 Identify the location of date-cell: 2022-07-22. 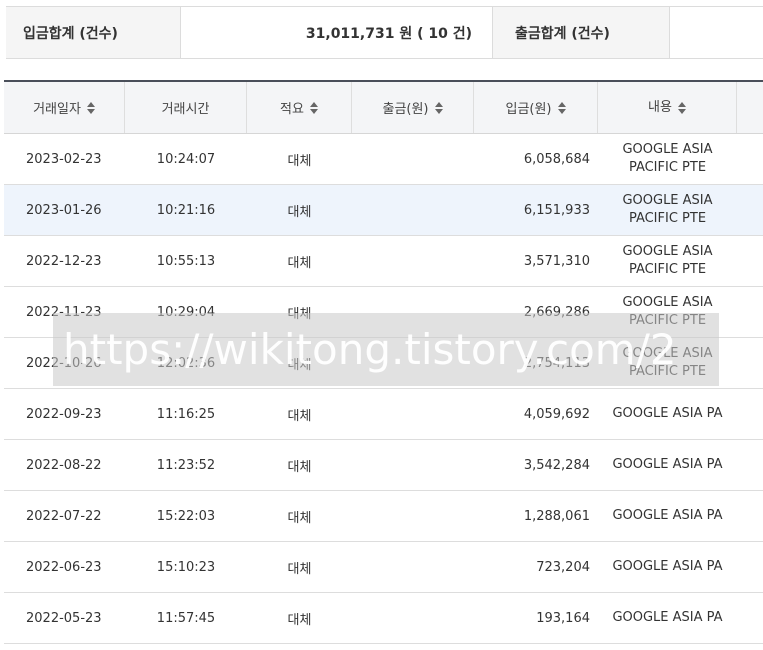
(64, 516).